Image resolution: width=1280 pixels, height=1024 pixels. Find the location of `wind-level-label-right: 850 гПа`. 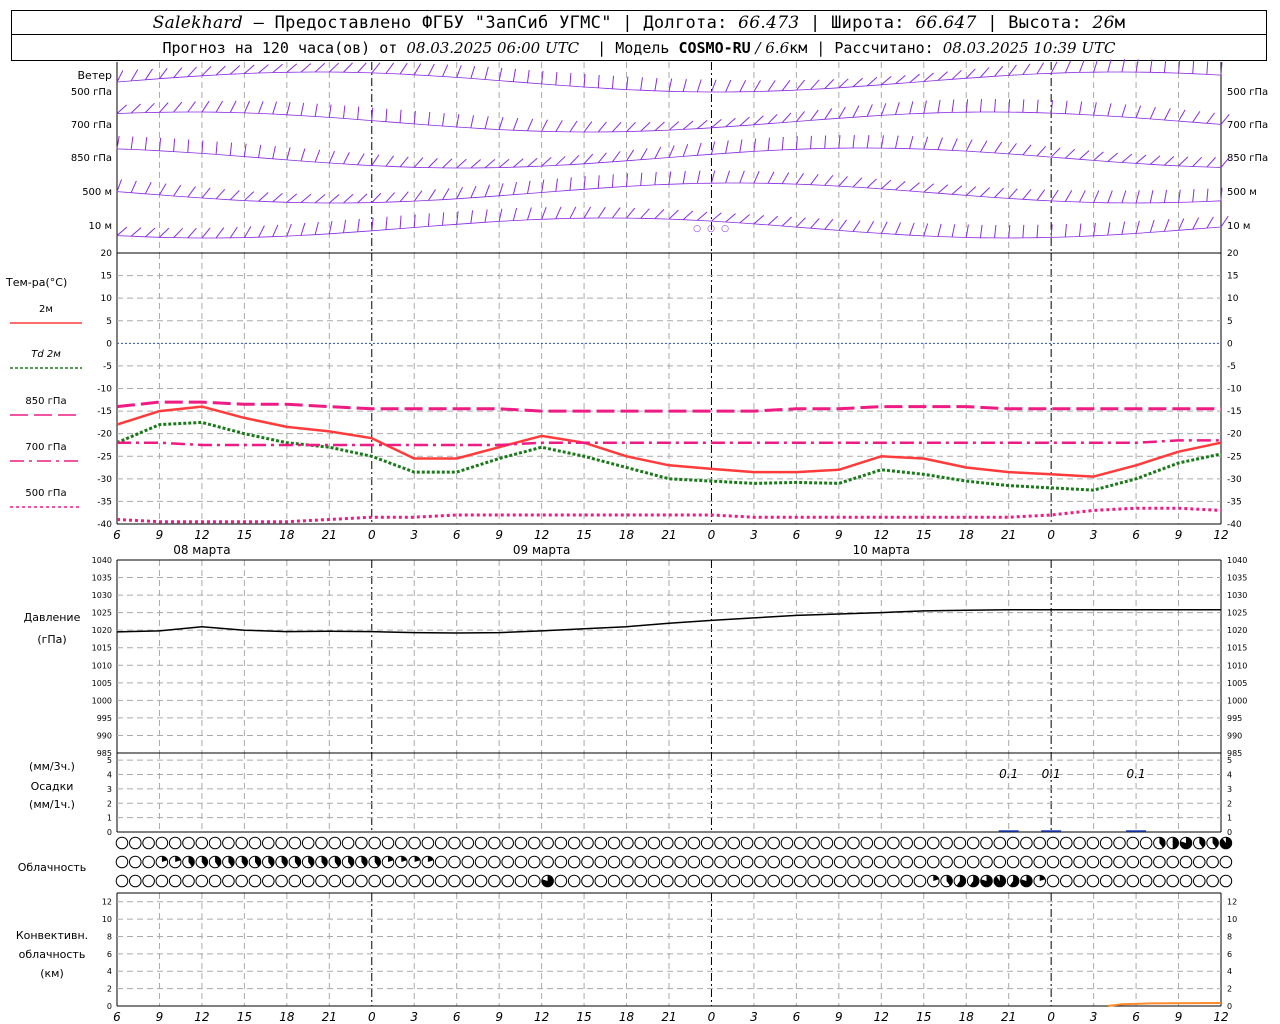

wind-level-label-right: 850 гПа is located at coordinates (1247, 158).